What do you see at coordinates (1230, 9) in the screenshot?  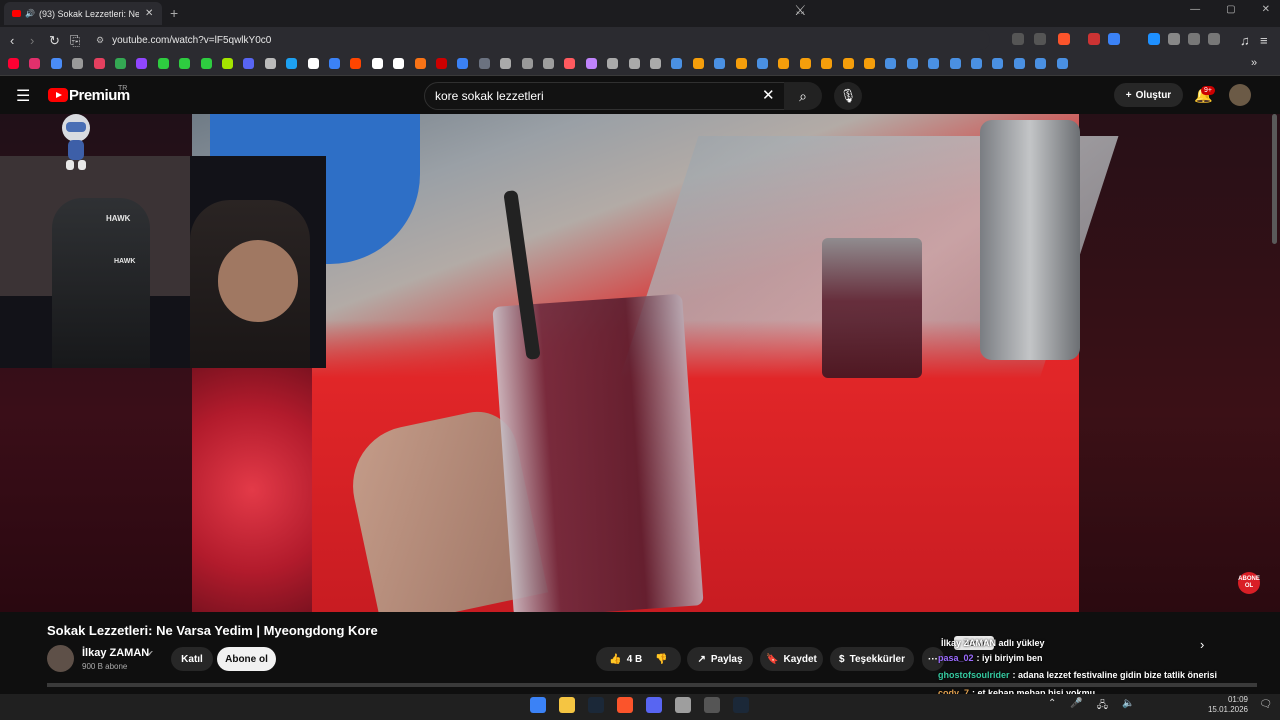 I see `maximize-button: ▢` at bounding box center [1230, 9].